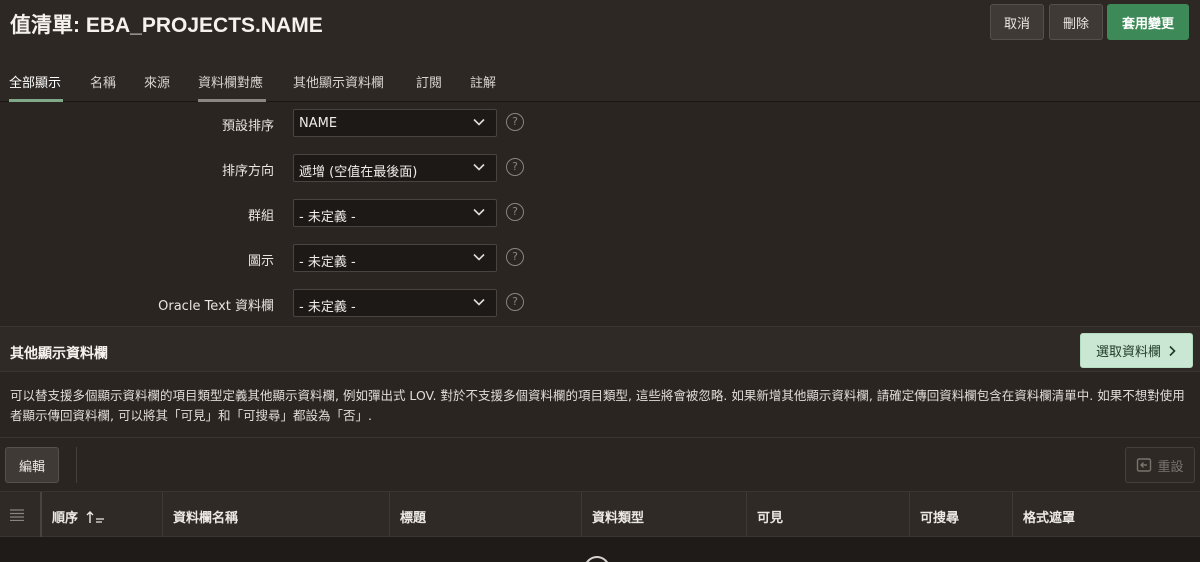 The height and width of the screenshot is (562, 1200). What do you see at coordinates (206, 518) in the screenshot?
I see `col-header-label: 資料欄名稱` at bounding box center [206, 518].